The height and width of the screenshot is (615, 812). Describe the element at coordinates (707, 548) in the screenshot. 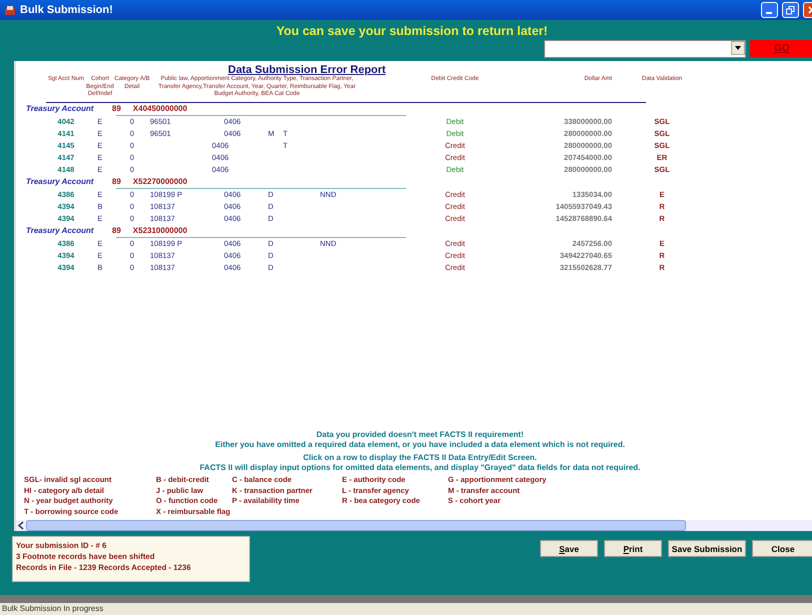

I see `action-button: Save Submission` at that location.